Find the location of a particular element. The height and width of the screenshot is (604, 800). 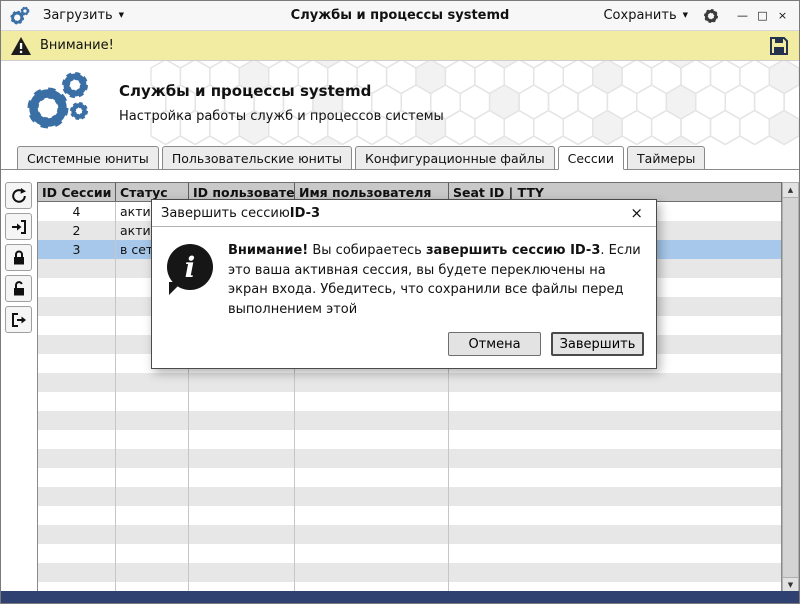

dialog-title: Завершить сессию is located at coordinates (225, 213).